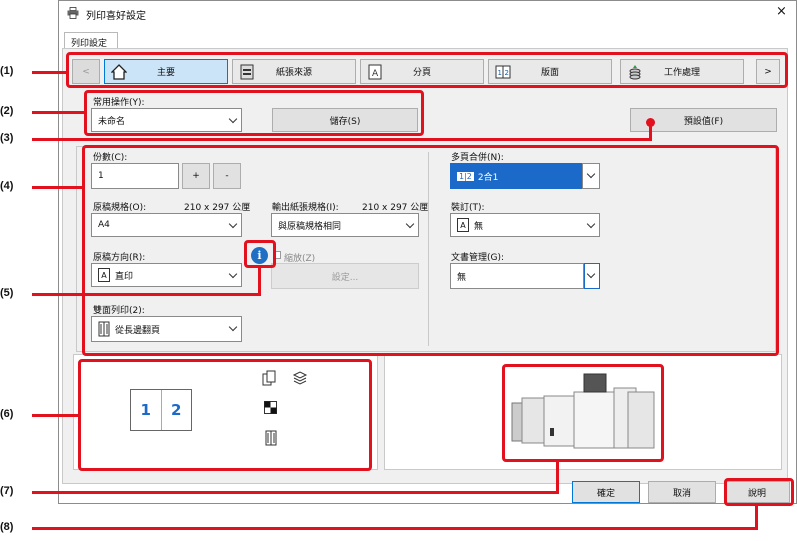 The image size is (797, 541). What do you see at coordinates (427, 14) in the screenshot?
I see `title-bar` at bounding box center [427, 14].